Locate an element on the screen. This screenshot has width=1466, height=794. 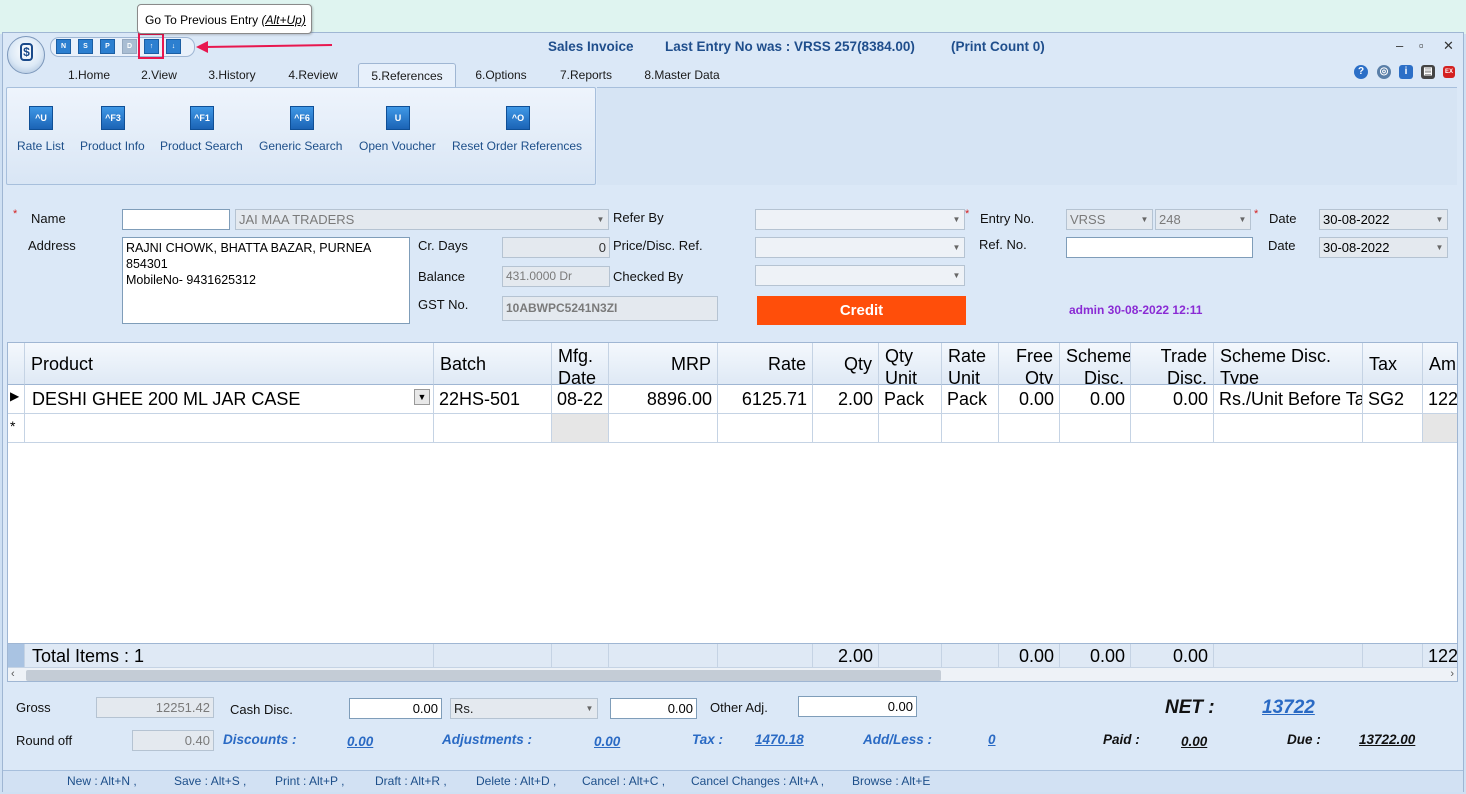
cell-qty-unit: Pack is located at coordinates (910, 399).